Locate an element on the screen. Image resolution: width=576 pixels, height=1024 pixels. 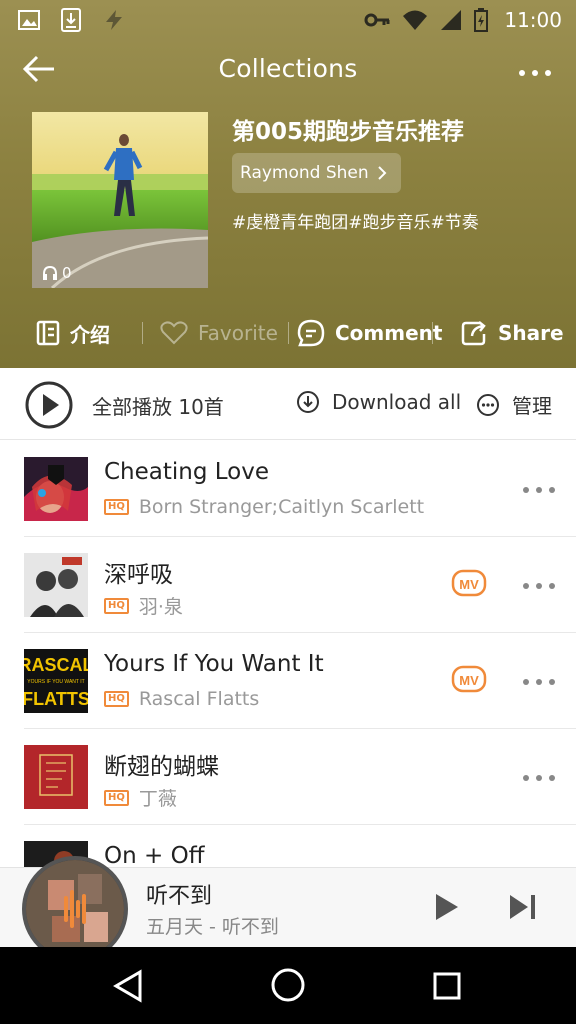
skip-next-icon is located at coordinates (522, 907).